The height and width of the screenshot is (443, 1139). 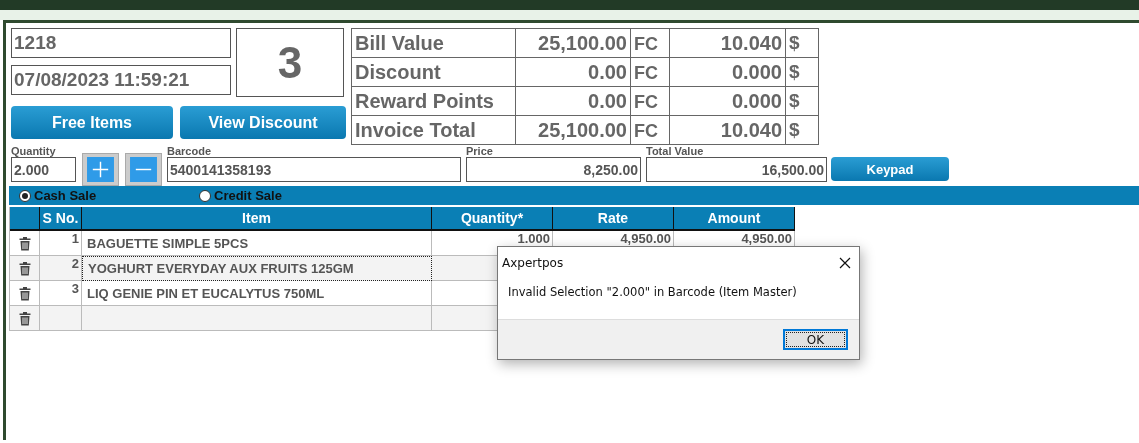 I want to click on column-header: Amount, so click(x=734, y=219).